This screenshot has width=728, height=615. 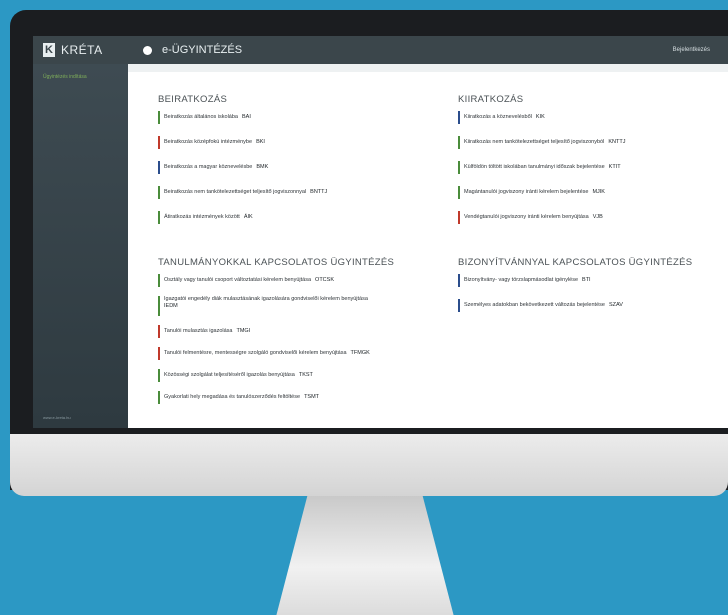 I want to click on list-item: Beiratkozás általános iskolába BAI, so click(x=242, y=117).